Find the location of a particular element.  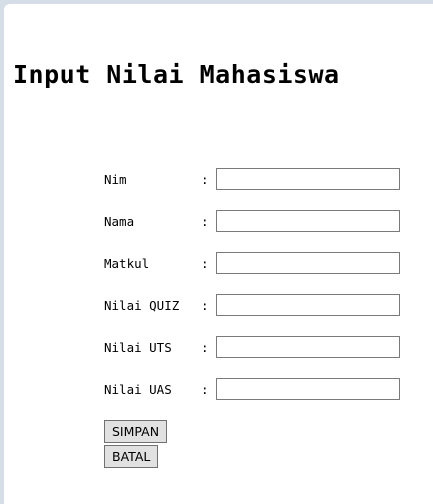

page-title: Input Nilai Mahasiswa is located at coordinates (176, 74).